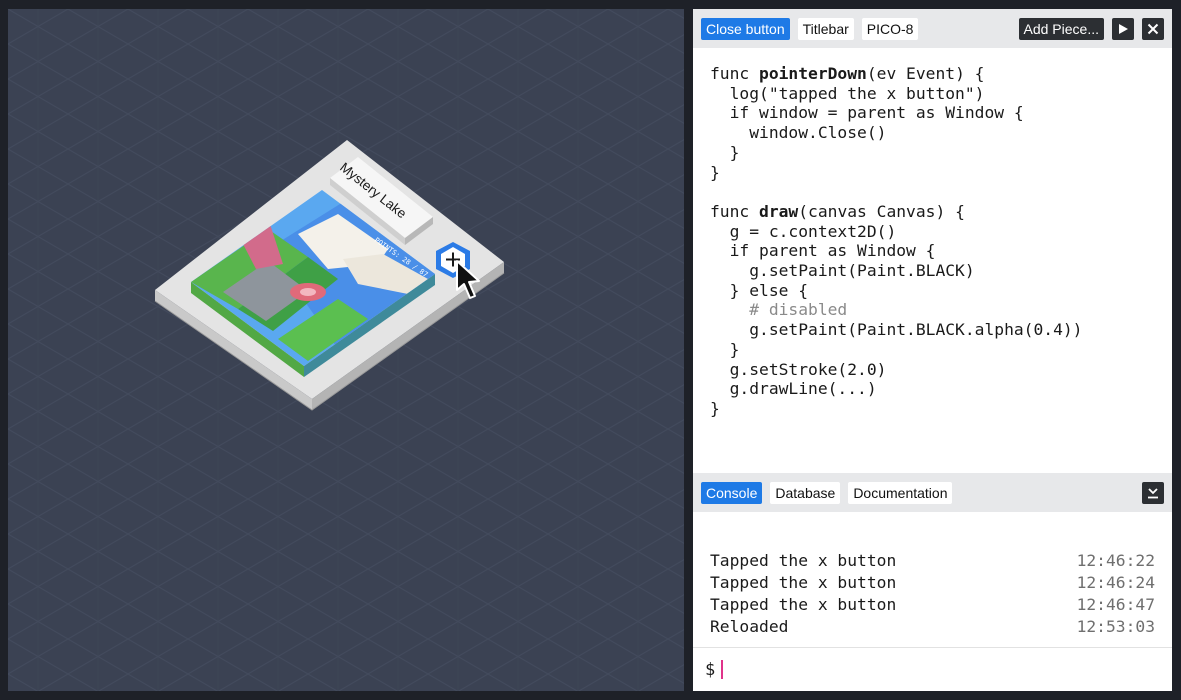 This screenshot has height=700, width=1181. What do you see at coordinates (722, 669) in the screenshot?
I see `text-caret` at bounding box center [722, 669].